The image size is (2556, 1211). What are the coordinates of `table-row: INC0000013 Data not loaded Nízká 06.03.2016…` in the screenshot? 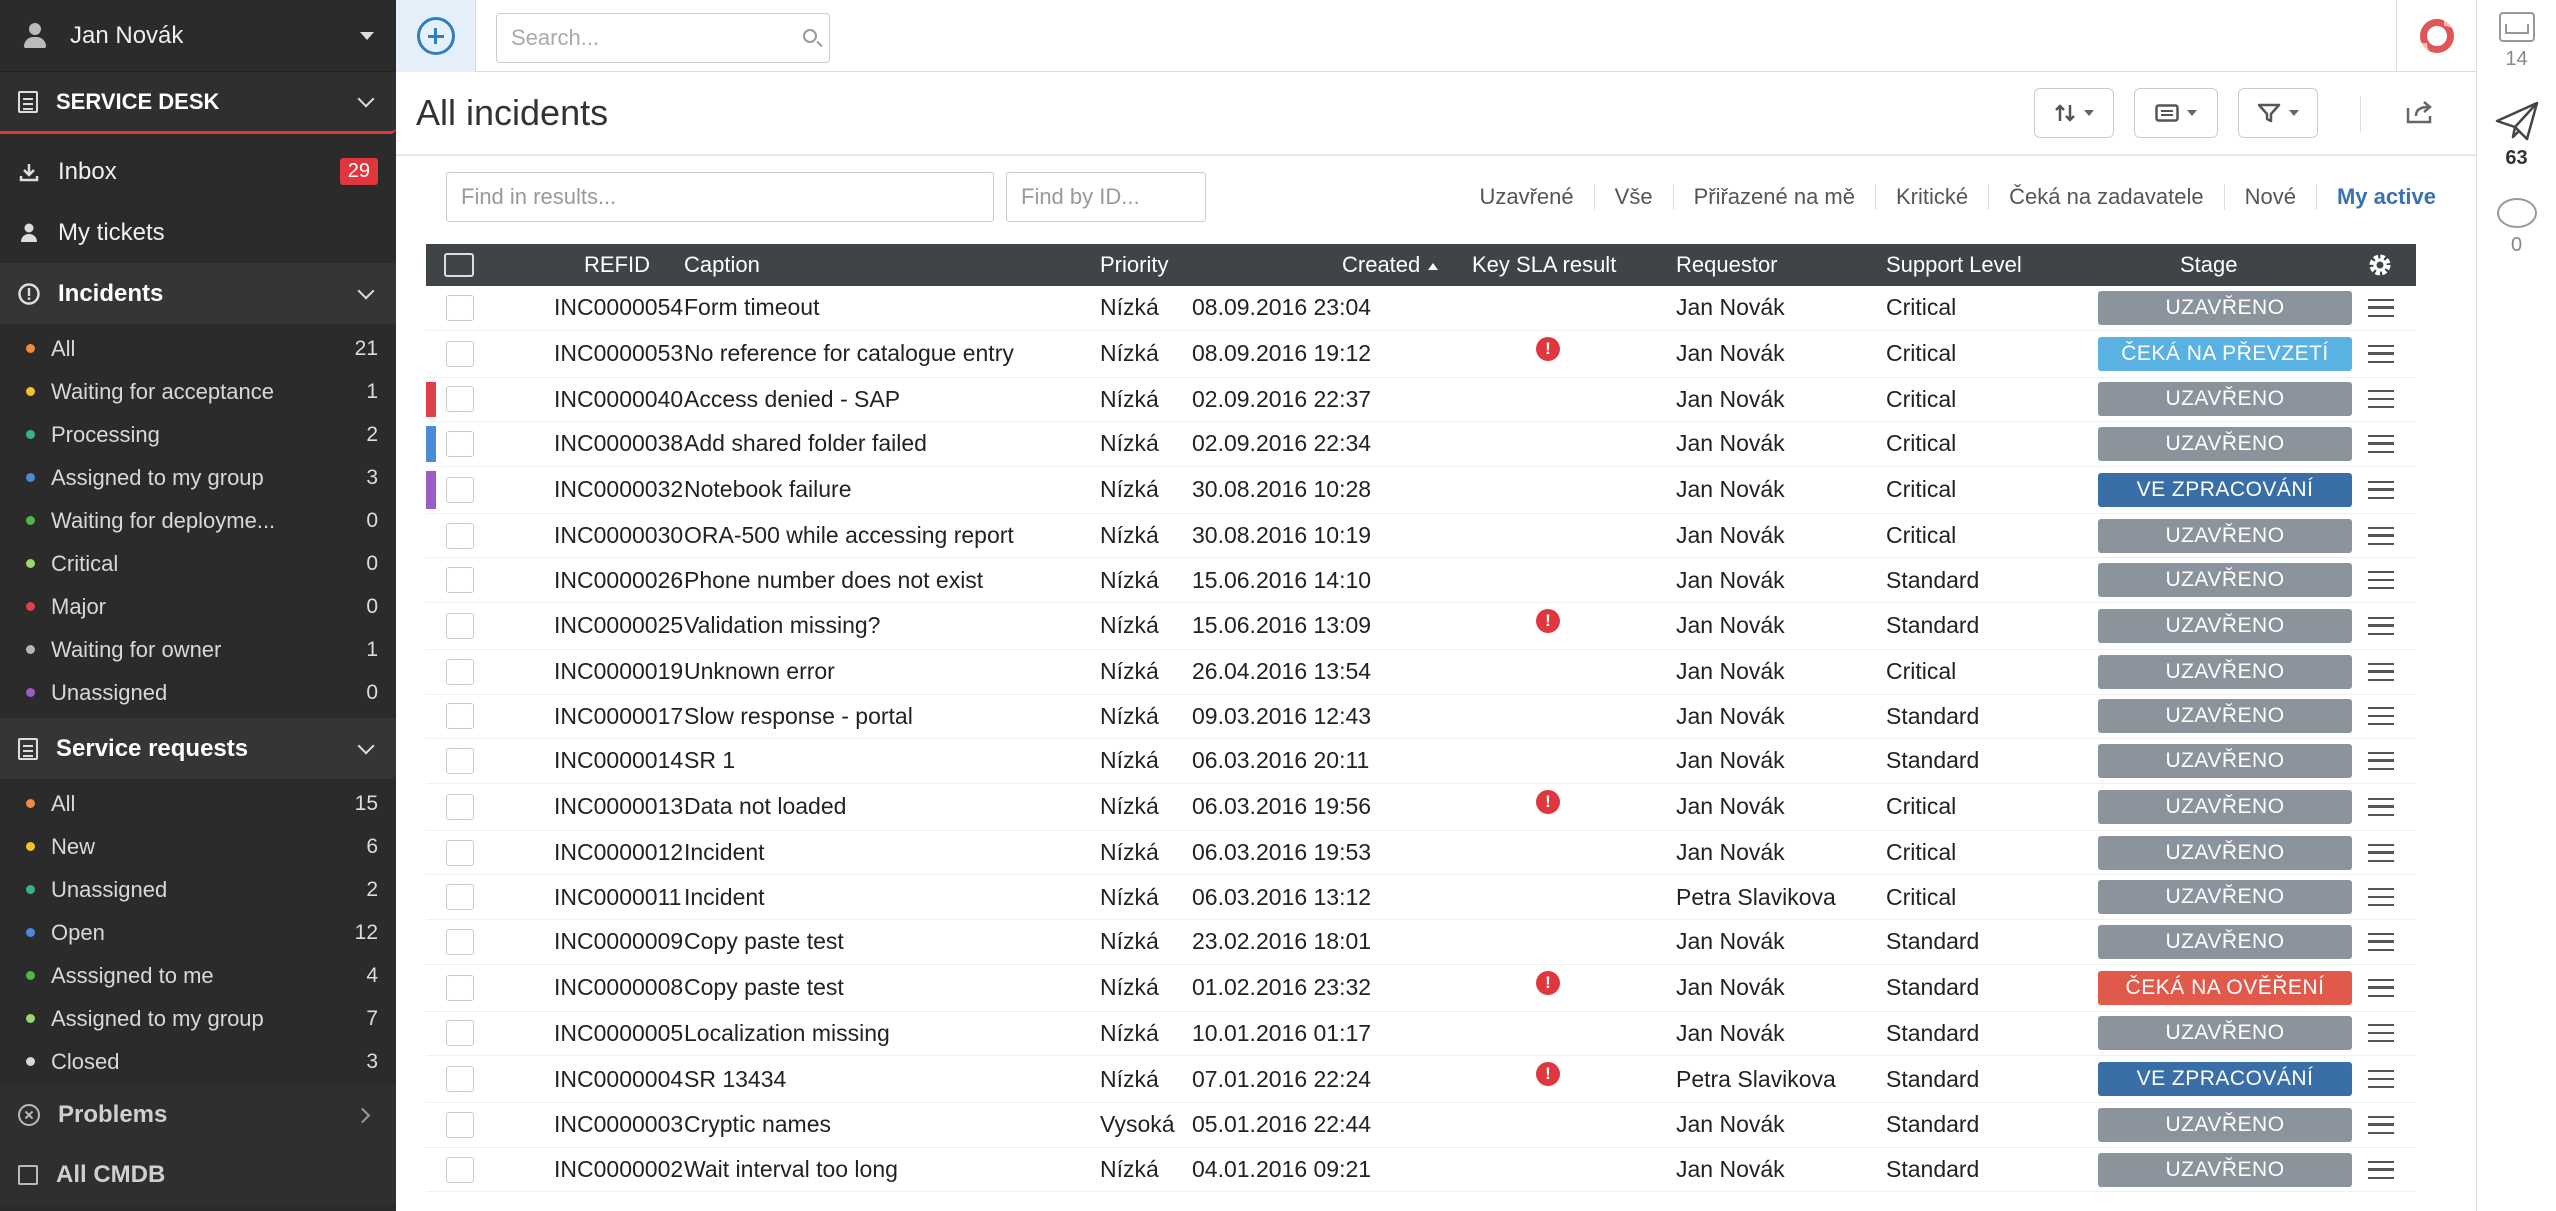 It's located at (1421, 807).